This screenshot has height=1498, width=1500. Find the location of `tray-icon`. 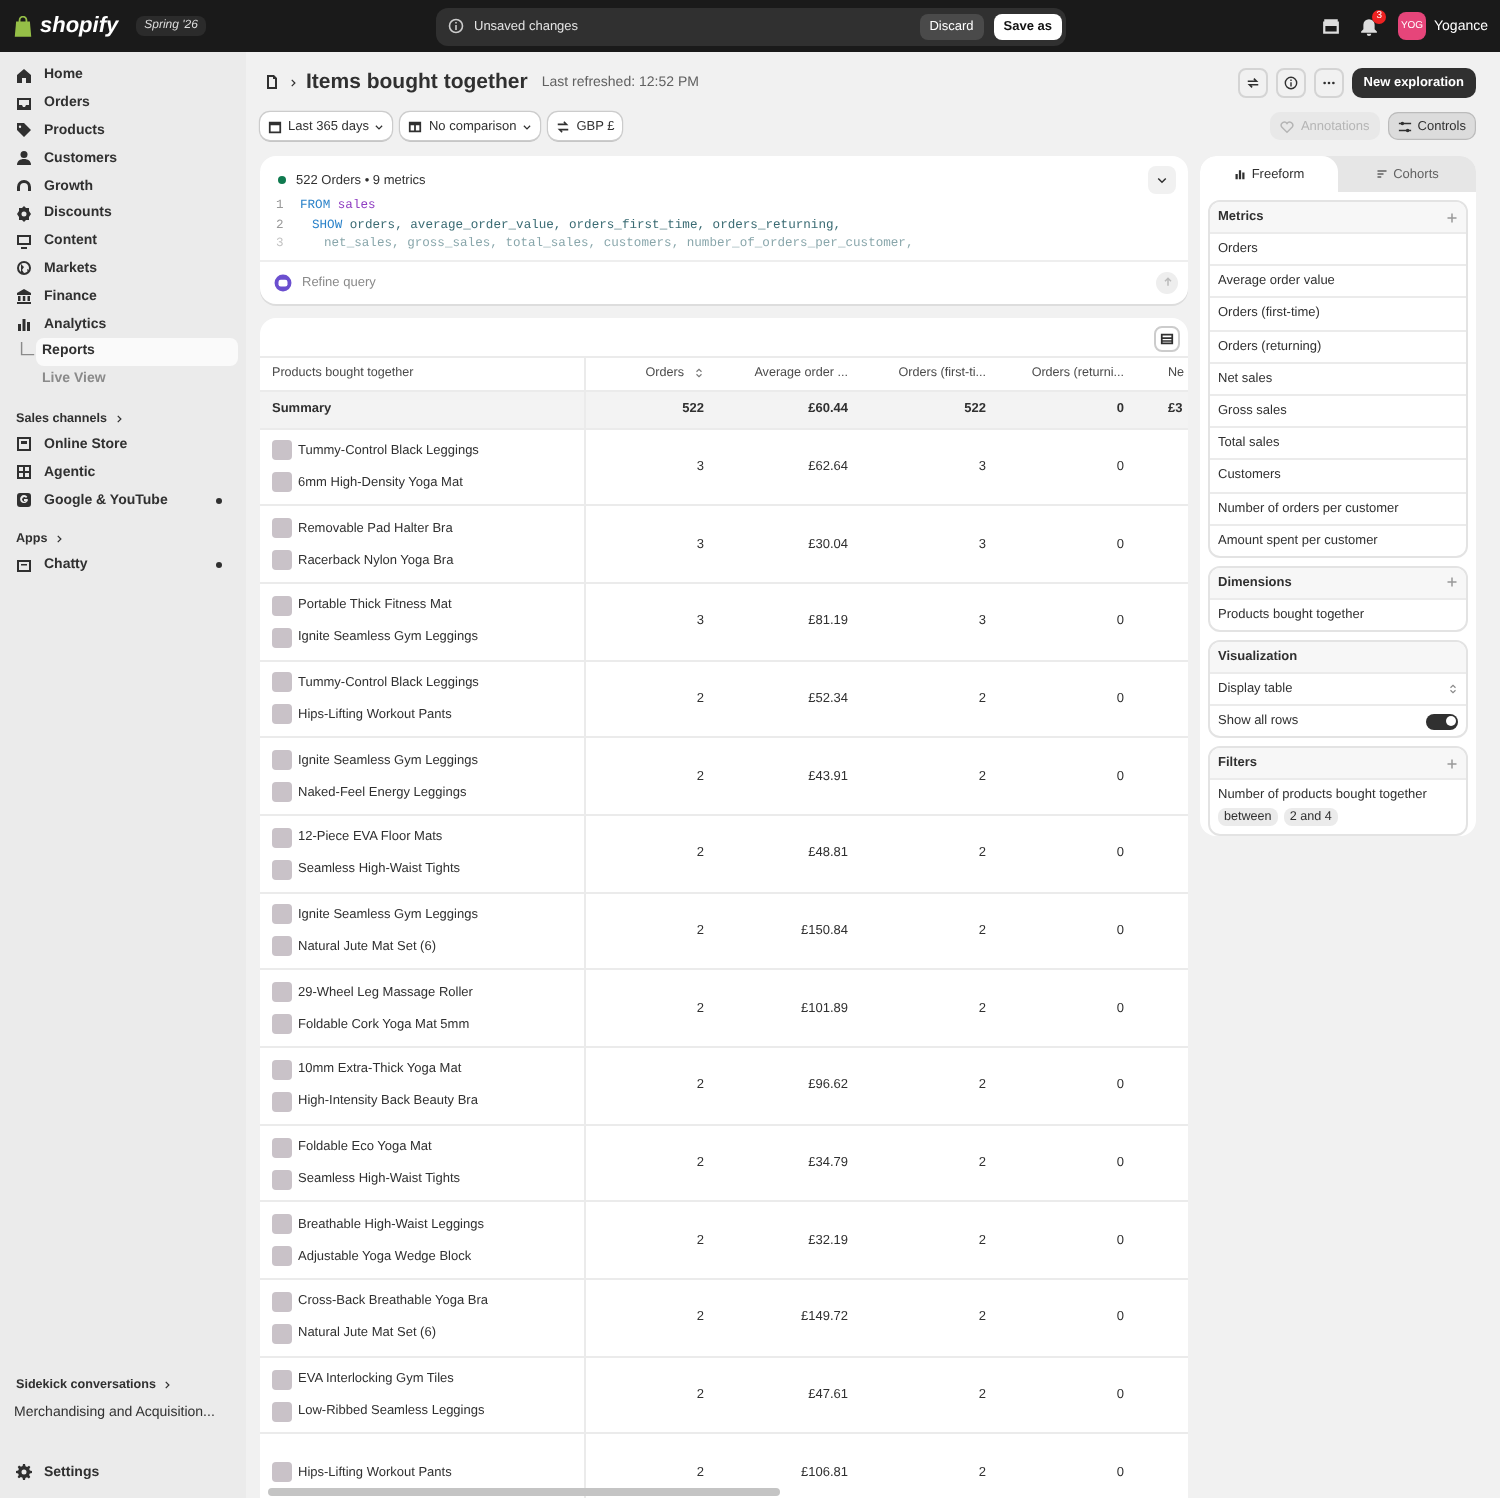

tray-icon is located at coordinates (24, 103).